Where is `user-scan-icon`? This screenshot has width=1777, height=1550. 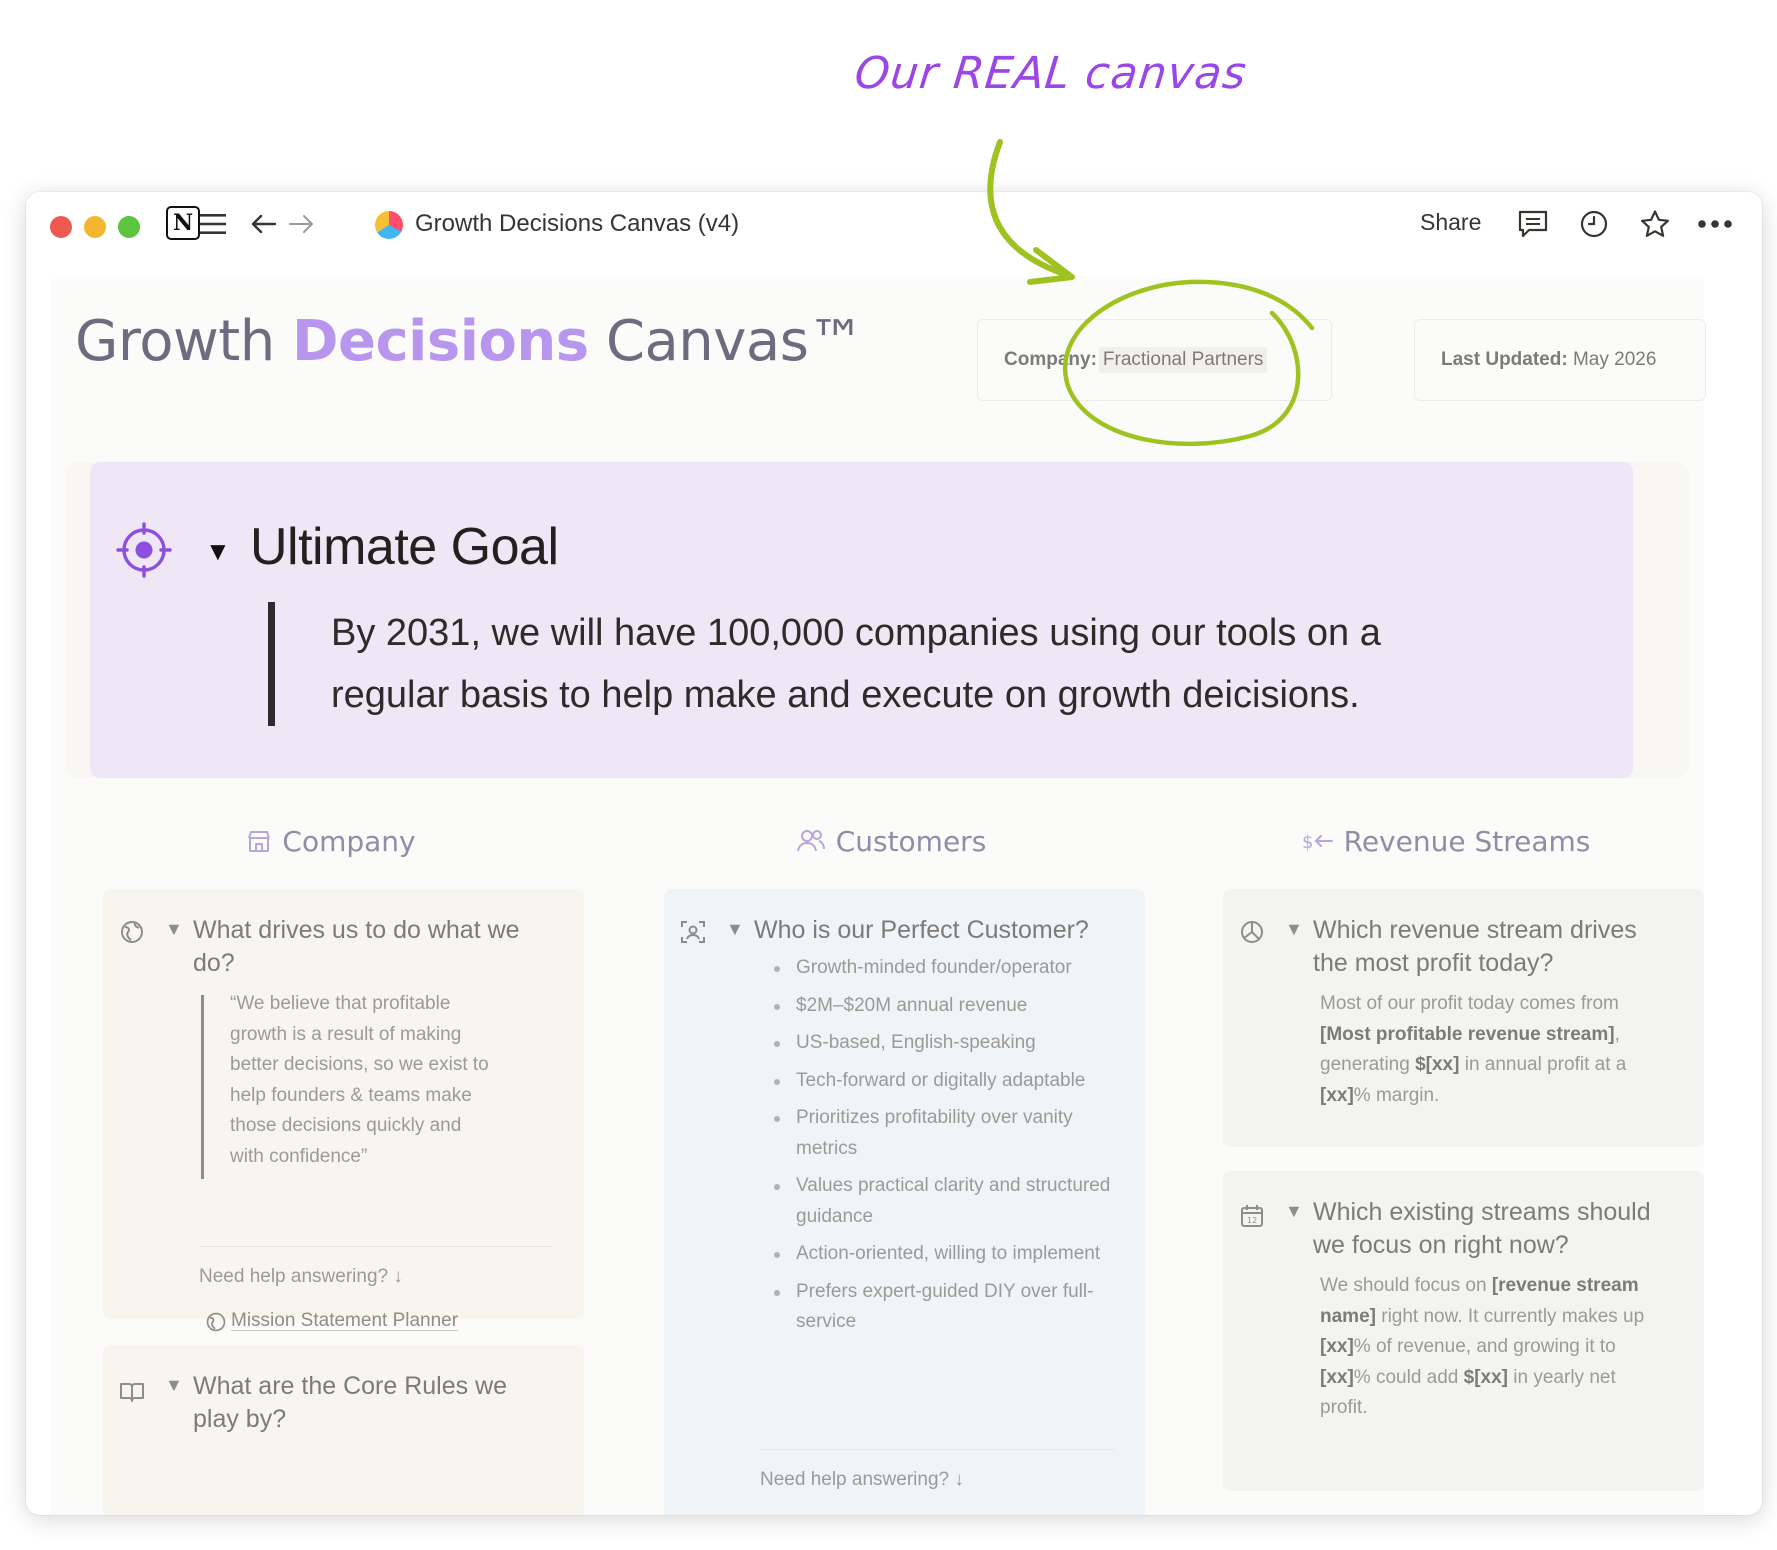 user-scan-icon is located at coordinates (693, 932).